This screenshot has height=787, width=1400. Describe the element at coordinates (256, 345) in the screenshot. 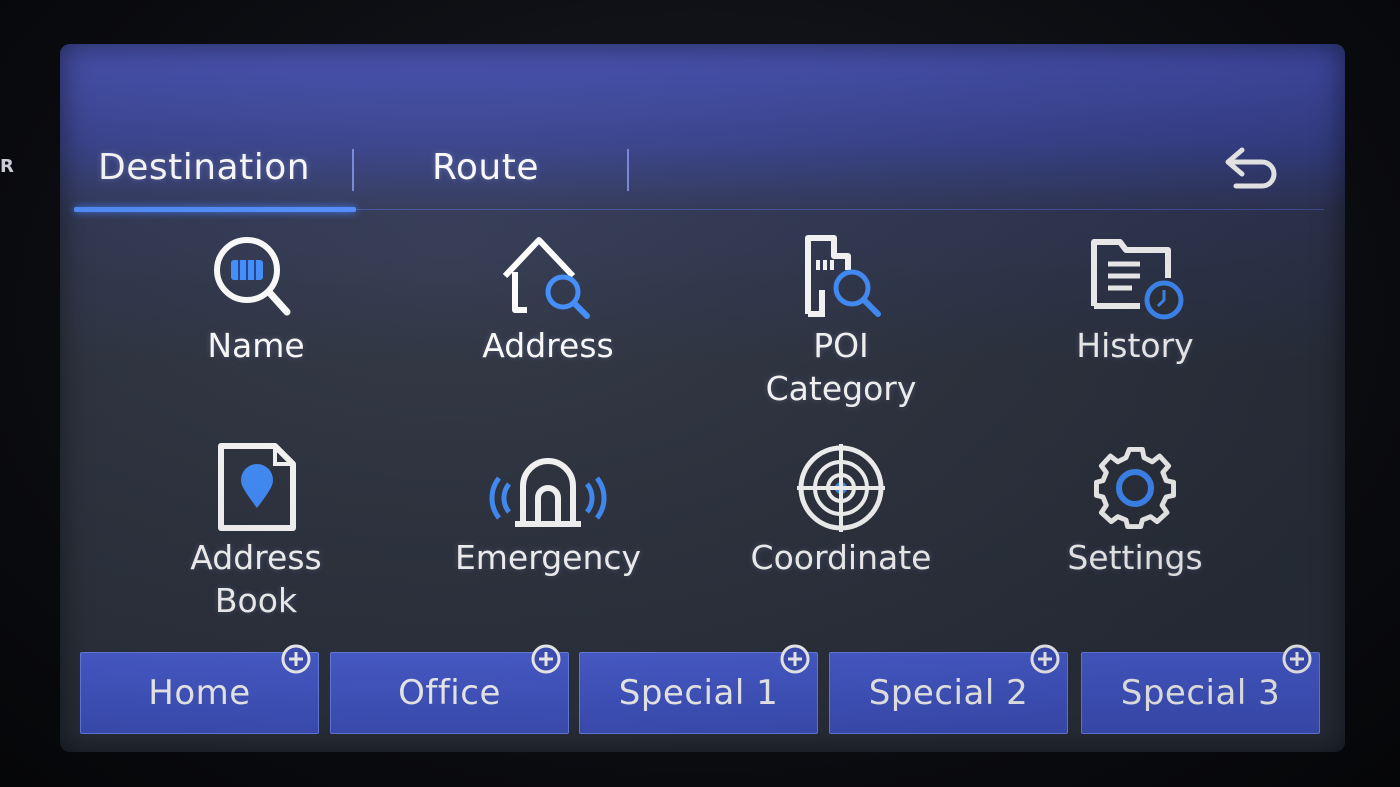

I see `menu-label-name: Name` at that location.